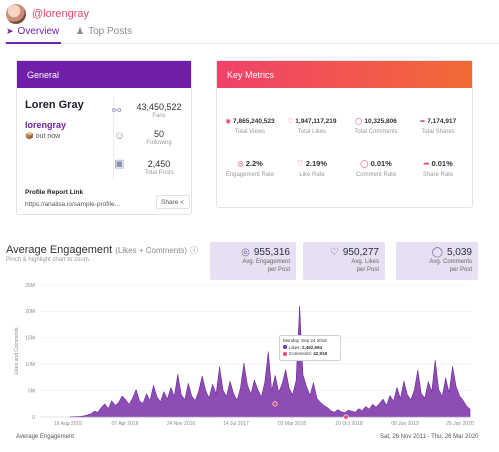 This screenshot has width=499, height=452. Describe the element at coordinates (10, 31) in the screenshot. I see `rocket-icon: ➤` at that location.